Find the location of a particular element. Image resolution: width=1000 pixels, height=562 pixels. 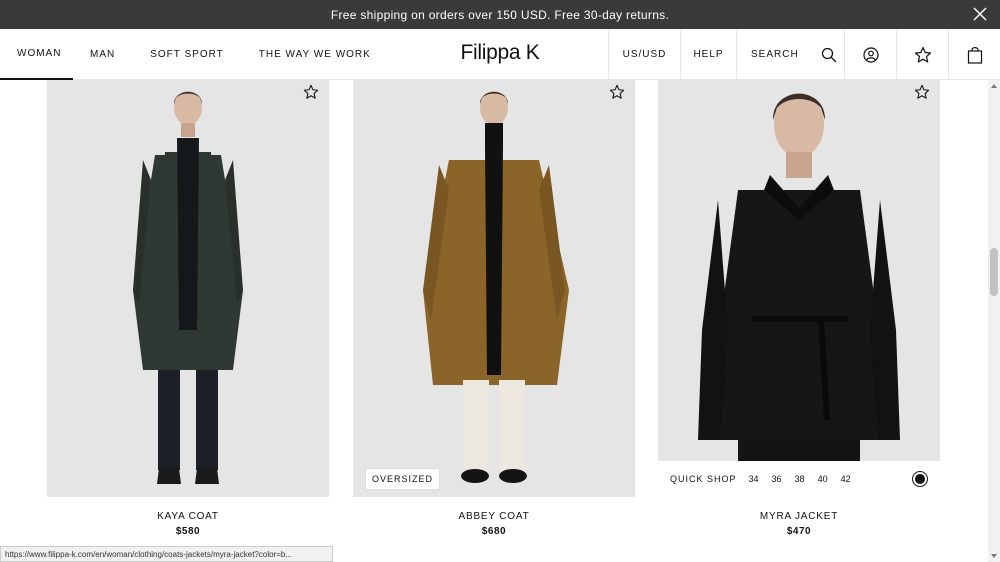

quick-shop-label: QUICK SHOP is located at coordinates (703, 479).